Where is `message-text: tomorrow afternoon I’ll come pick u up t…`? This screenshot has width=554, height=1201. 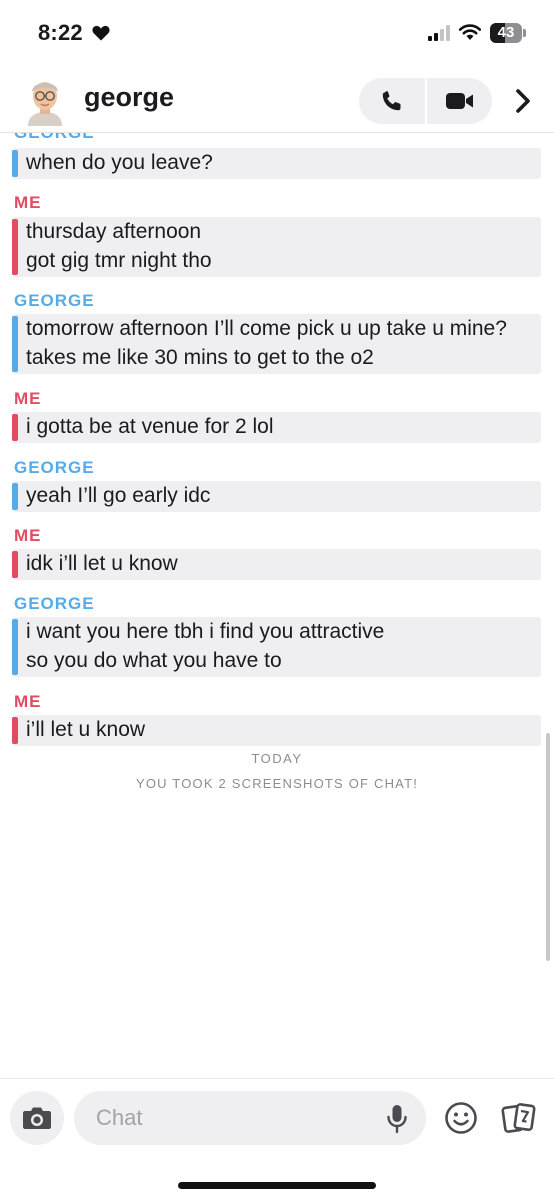
message-text: tomorrow afternoon I’ll come pick u up t… is located at coordinates (266, 328).